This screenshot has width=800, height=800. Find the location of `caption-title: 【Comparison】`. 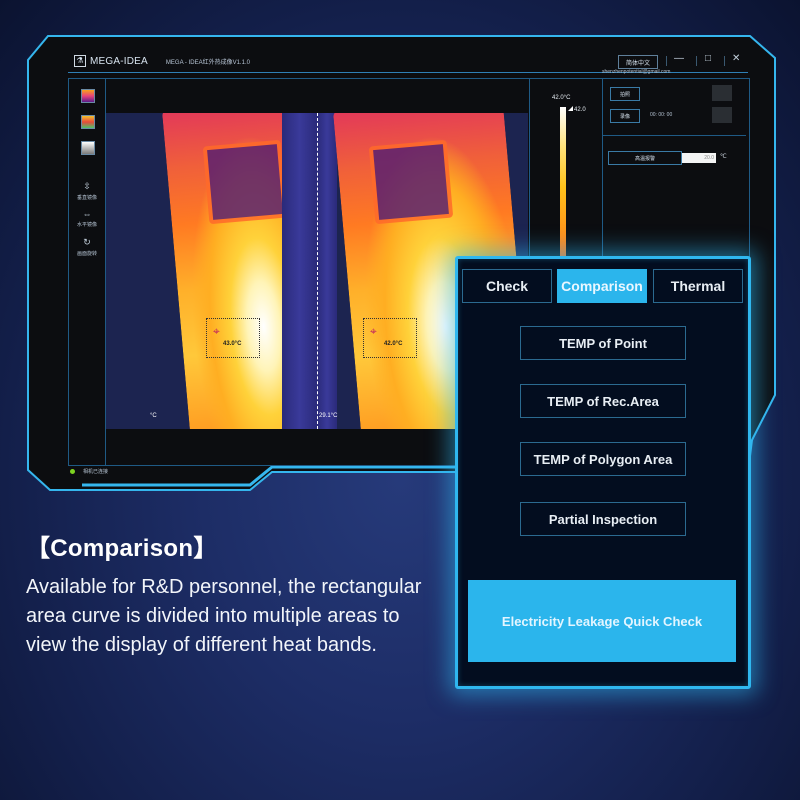

caption-title: 【Comparison】 is located at coordinates (122, 548).